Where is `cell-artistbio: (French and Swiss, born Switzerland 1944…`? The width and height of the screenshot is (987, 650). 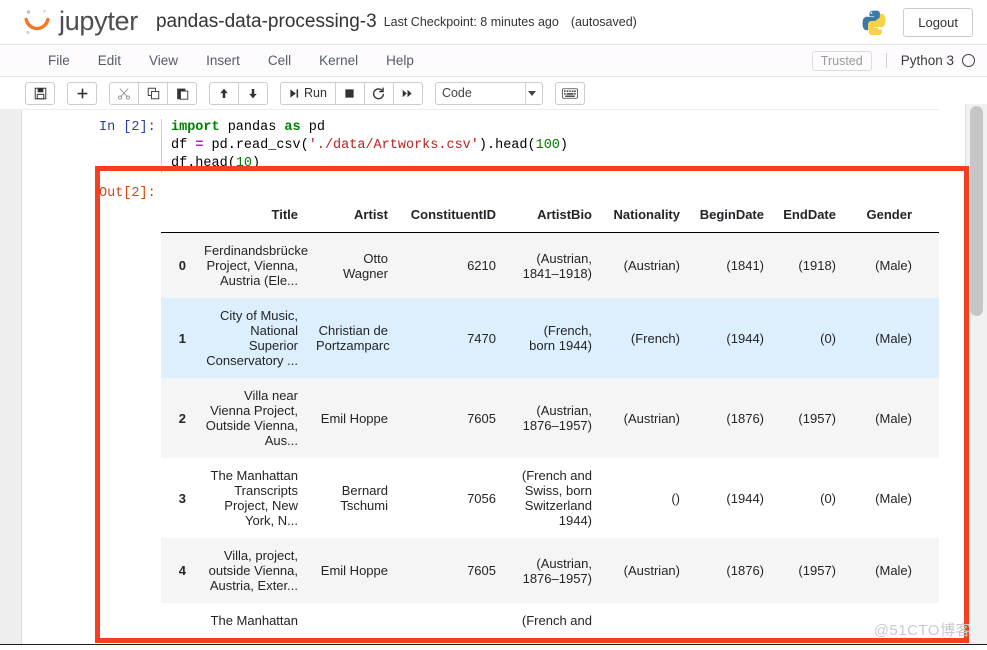 cell-artistbio: (French and Swiss, born Switzerland 1944… is located at coordinates (556, 498).